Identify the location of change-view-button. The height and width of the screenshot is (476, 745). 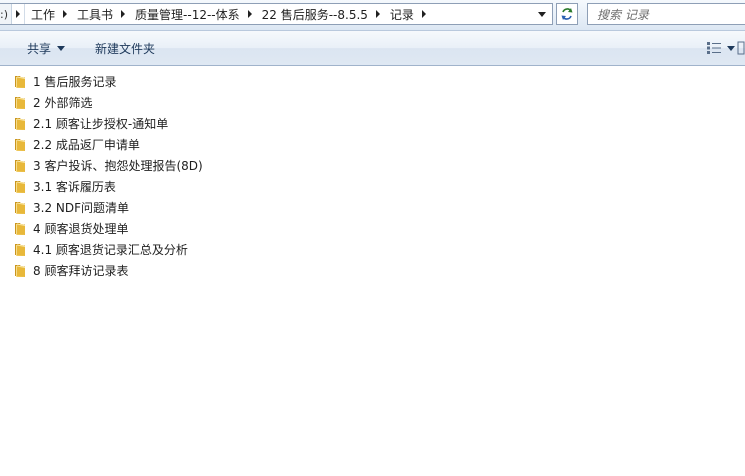
(714, 48).